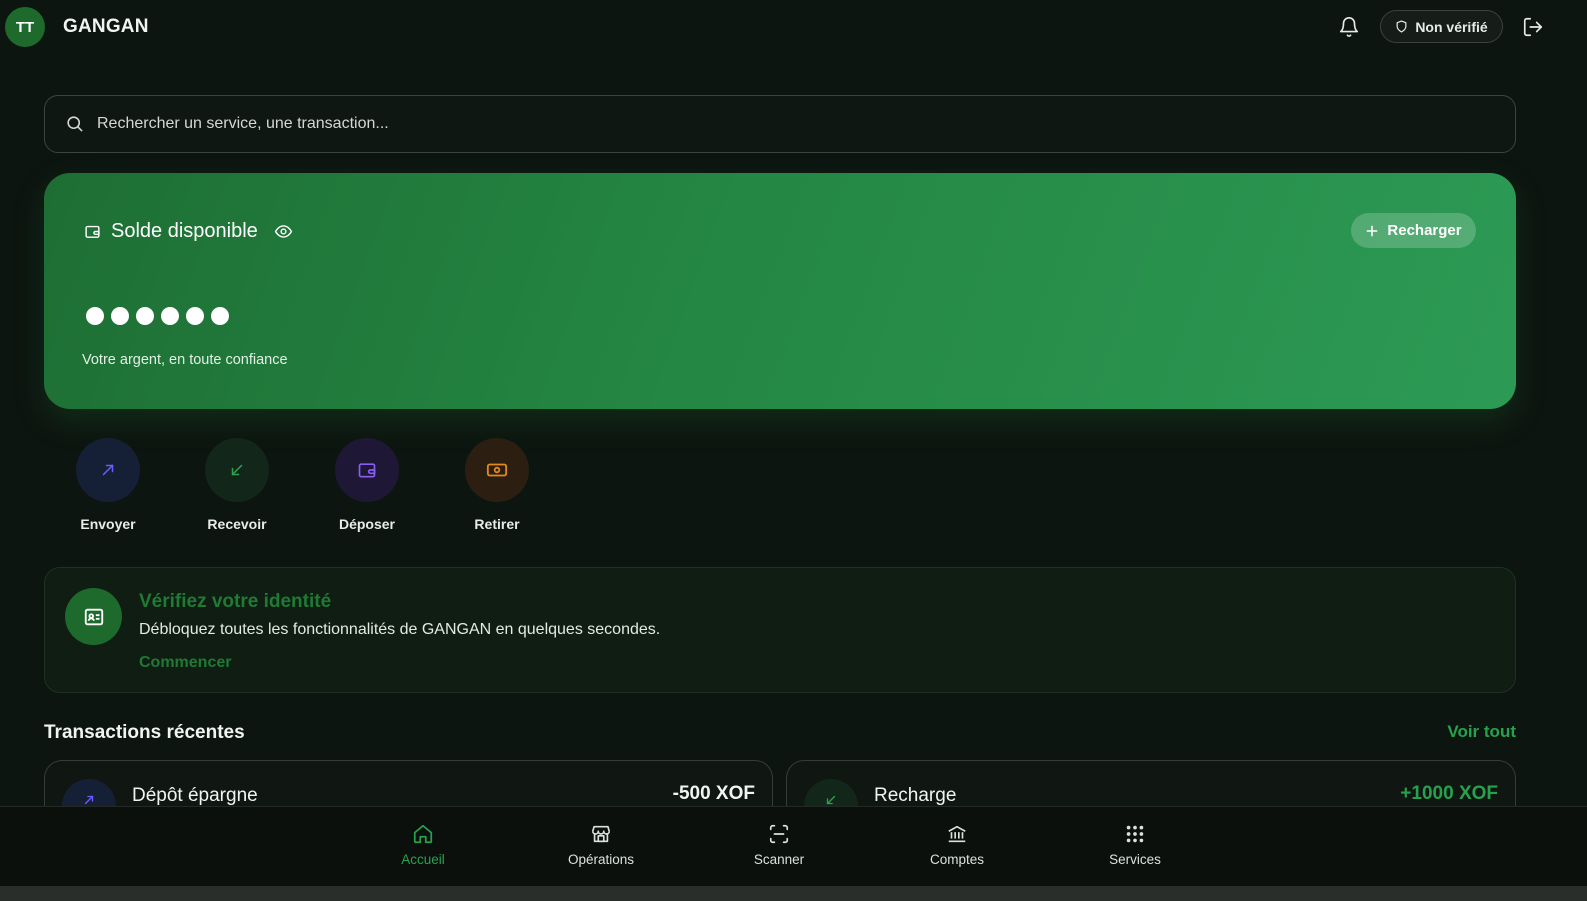 The height and width of the screenshot is (901, 1587). I want to click on window-bottom-edge, so click(793, 893).